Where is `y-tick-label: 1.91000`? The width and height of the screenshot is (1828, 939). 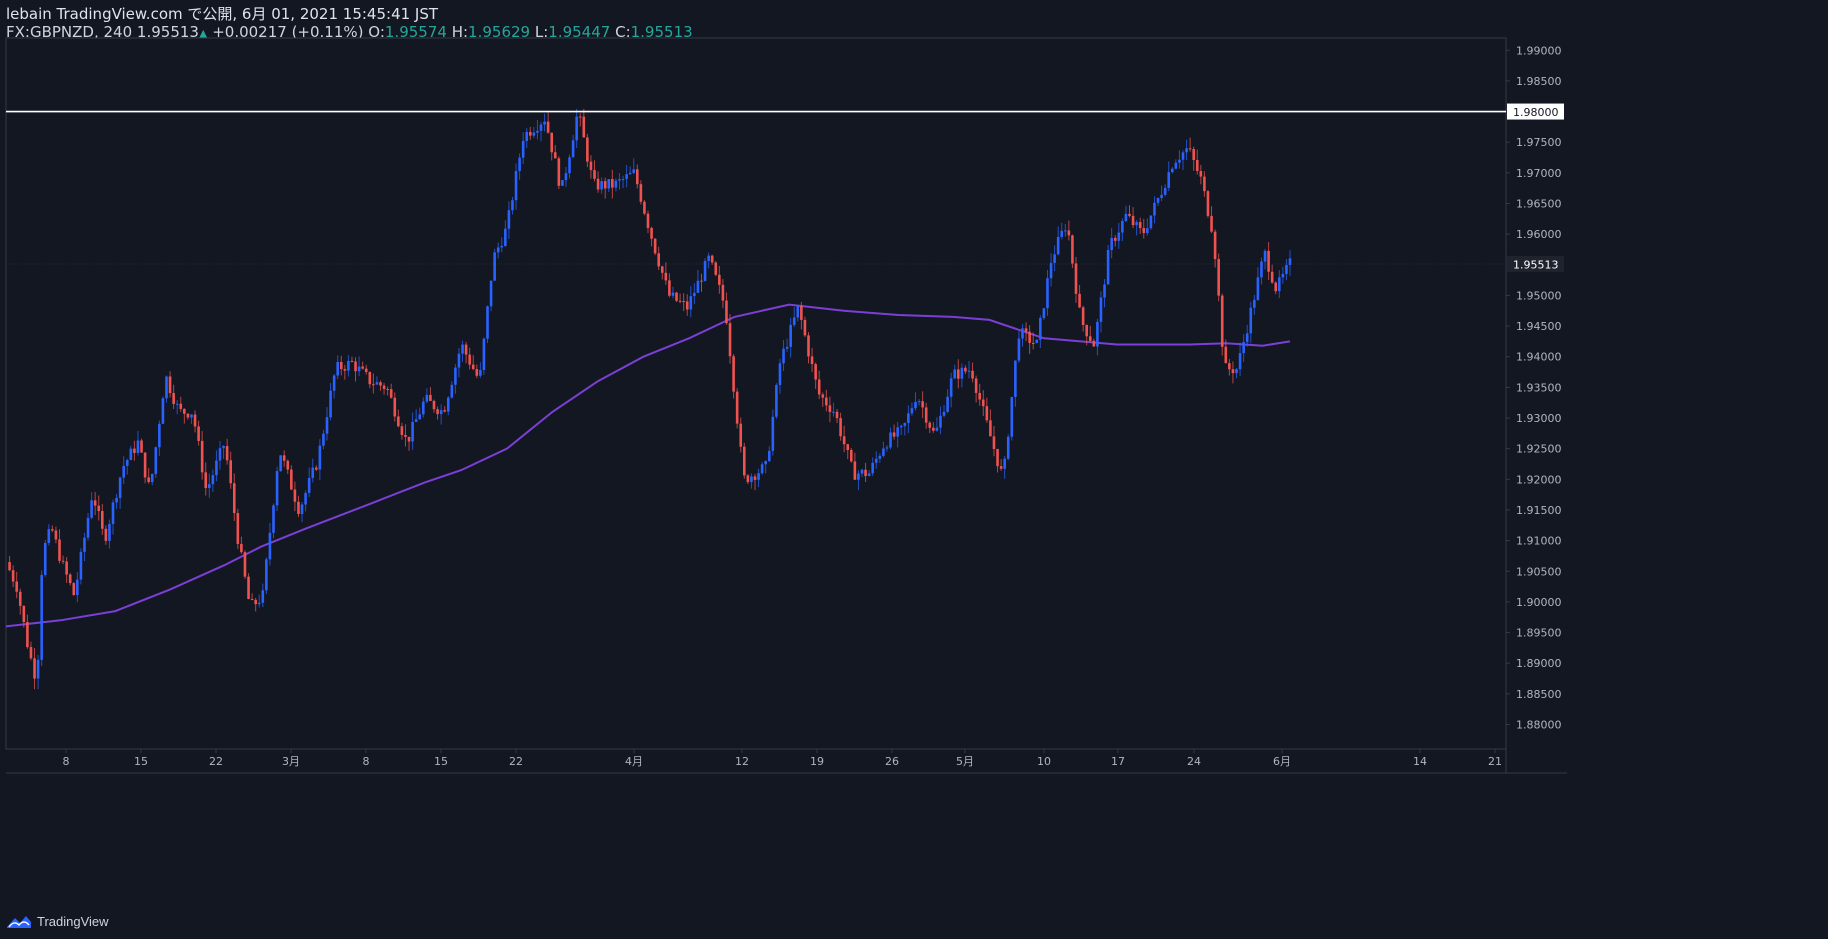 y-tick-label: 1.91000 is located at coordinates (1539, 541).